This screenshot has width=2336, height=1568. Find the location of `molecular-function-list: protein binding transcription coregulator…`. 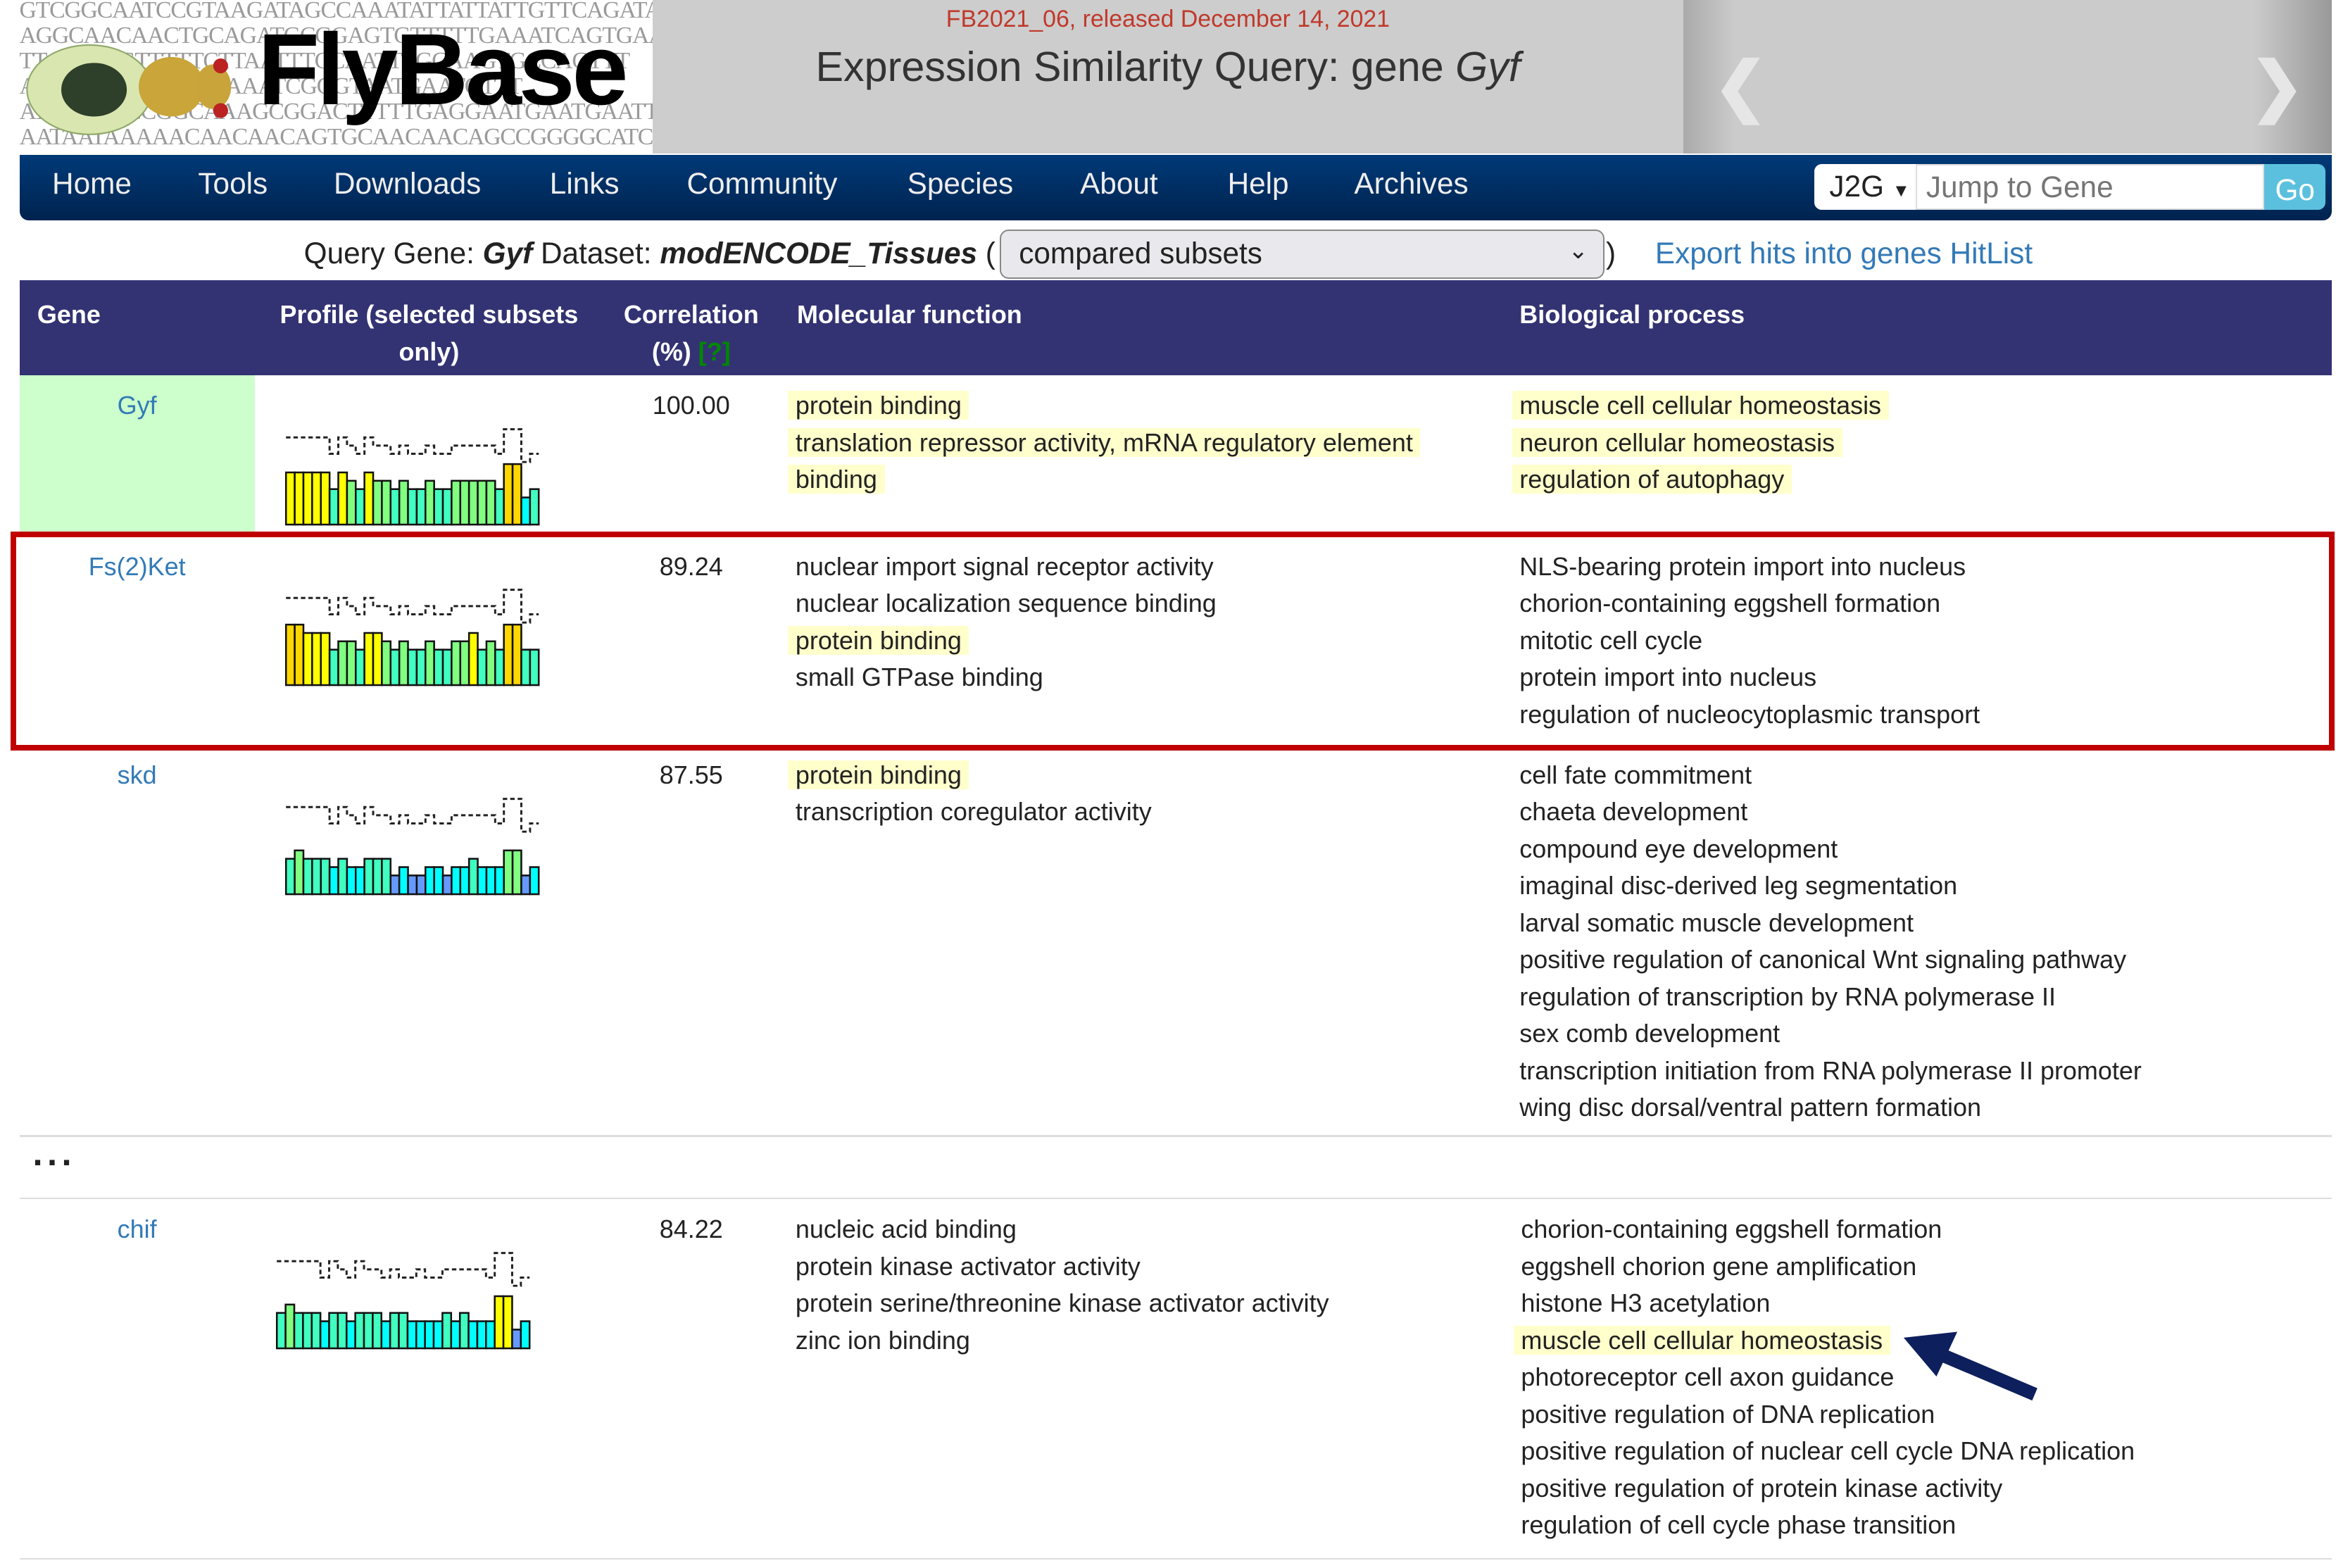

molecular-function-list: protein binding transcription coregulator… is located at coordinates (970, 794).